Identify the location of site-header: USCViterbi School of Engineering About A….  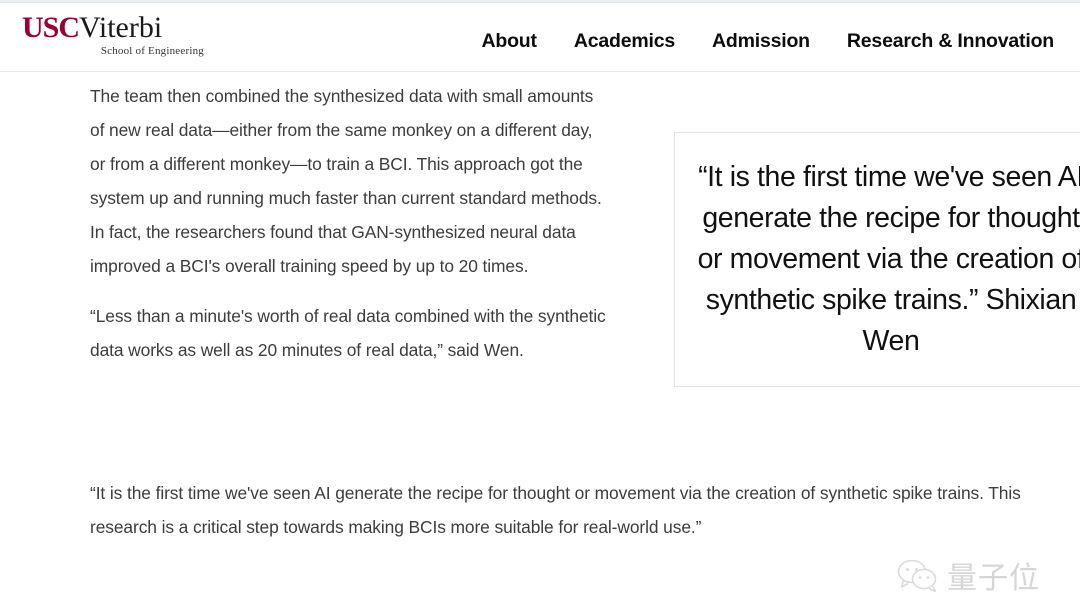
(540, 37).